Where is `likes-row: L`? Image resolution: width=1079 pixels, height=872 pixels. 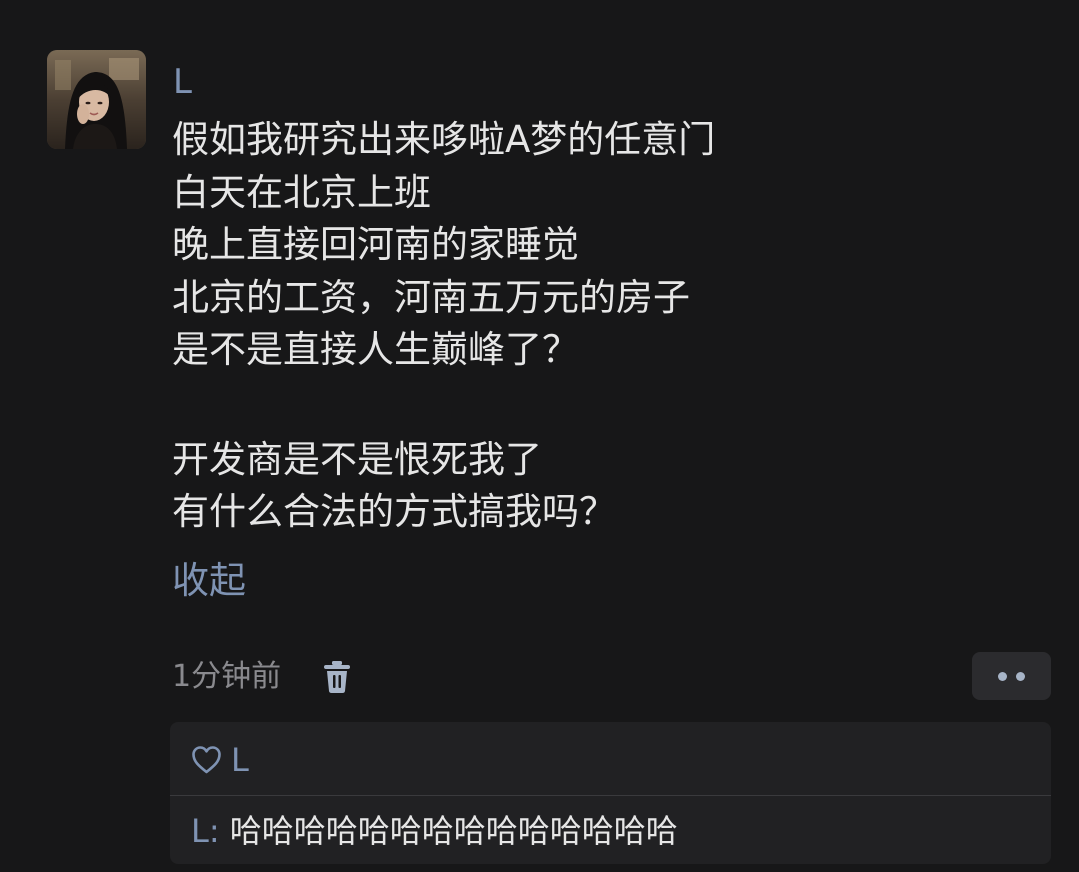 likes-row: L is located at coordinates (610, 758).